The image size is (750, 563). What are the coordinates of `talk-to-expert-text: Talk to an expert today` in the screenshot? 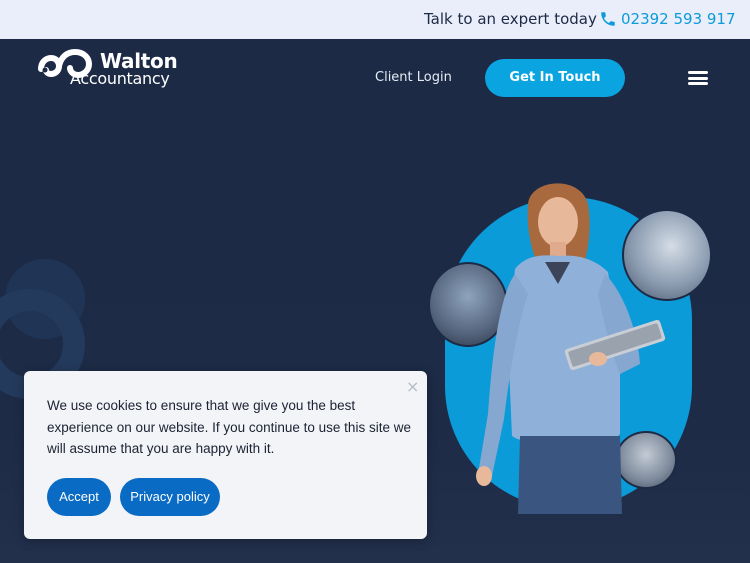 It's located at (510, 19).